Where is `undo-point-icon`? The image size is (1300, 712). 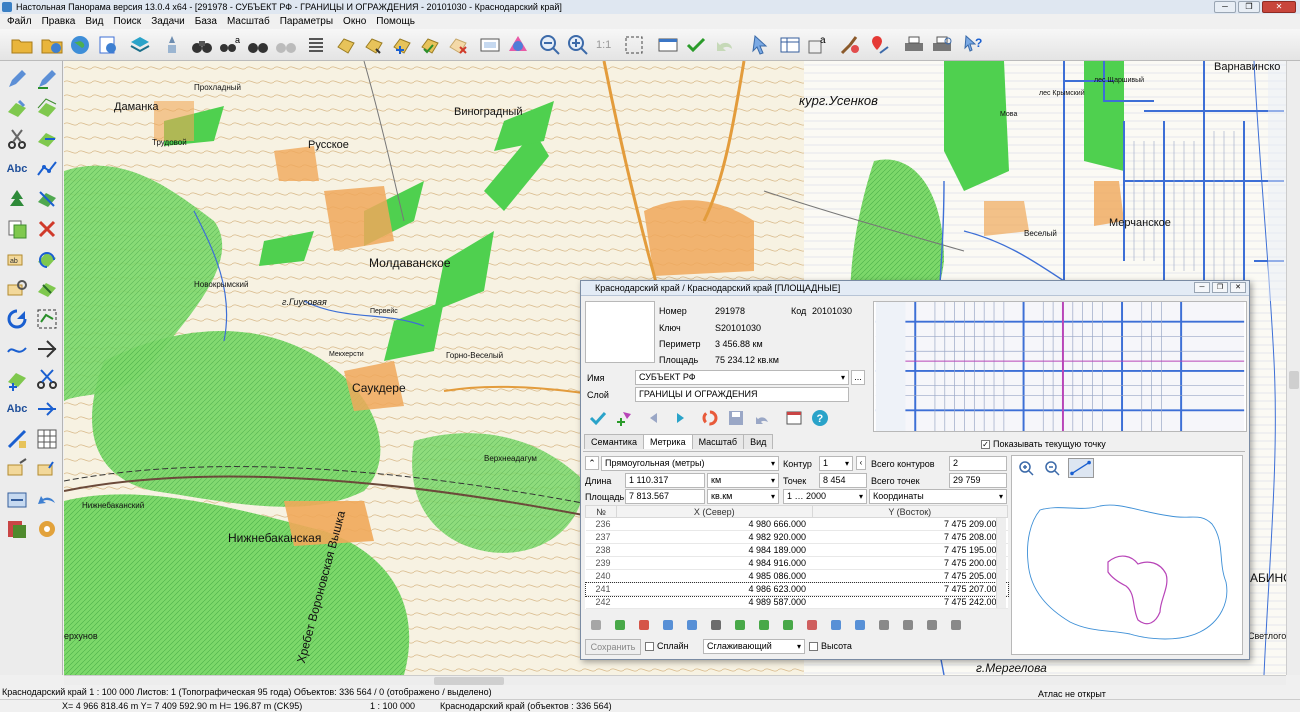 undo-point-icon is located at coordinates (596, 625).